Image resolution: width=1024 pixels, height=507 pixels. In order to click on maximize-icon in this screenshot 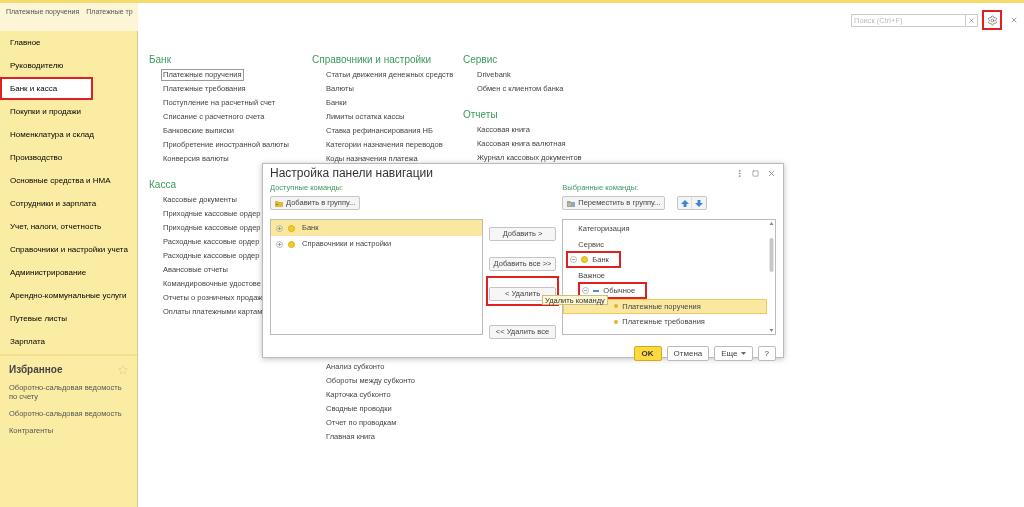, I will do `click(755, 173)`.